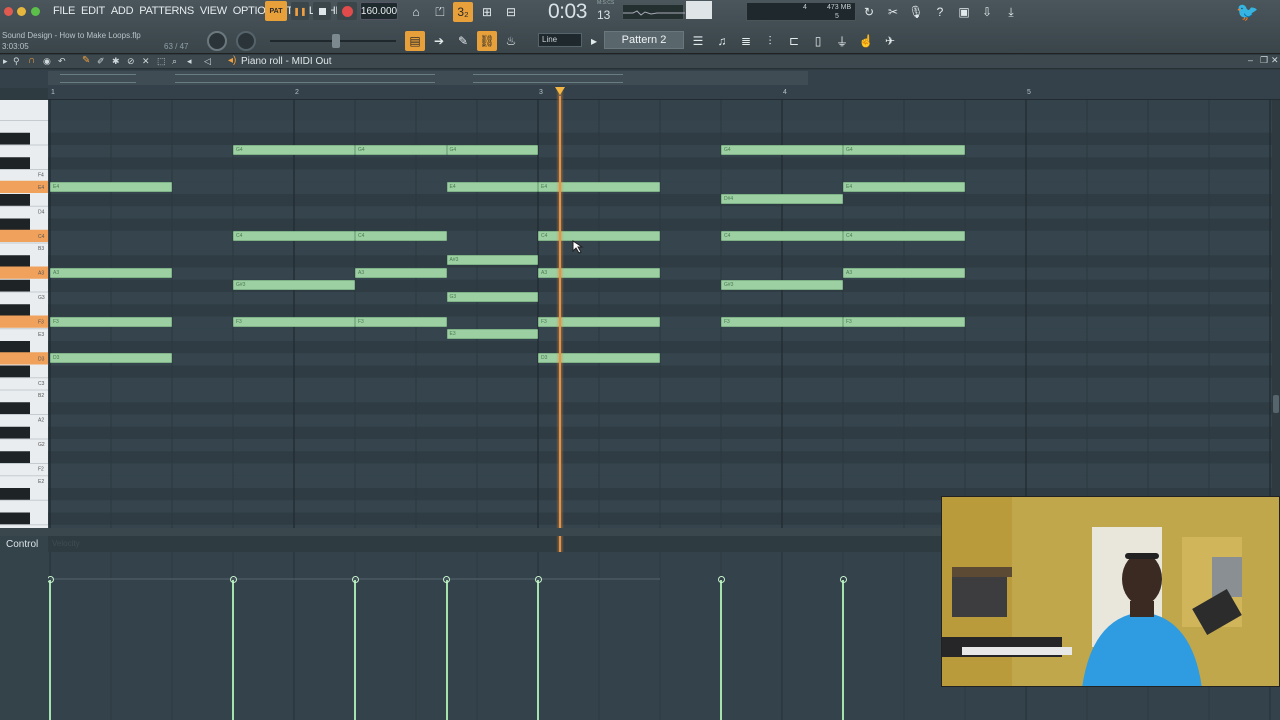 The width and height of the screenshot is (1280, 720). I want to click on slice-tool-icon: ✕, so click(146, 61).